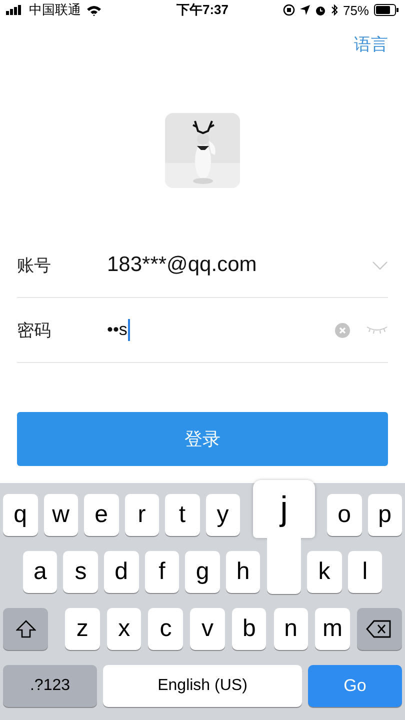 The width and height of the screenshot is (405, 720). Describe the element at coordinates (305, 10) in the screenshot. I see `location-icon` at that location.